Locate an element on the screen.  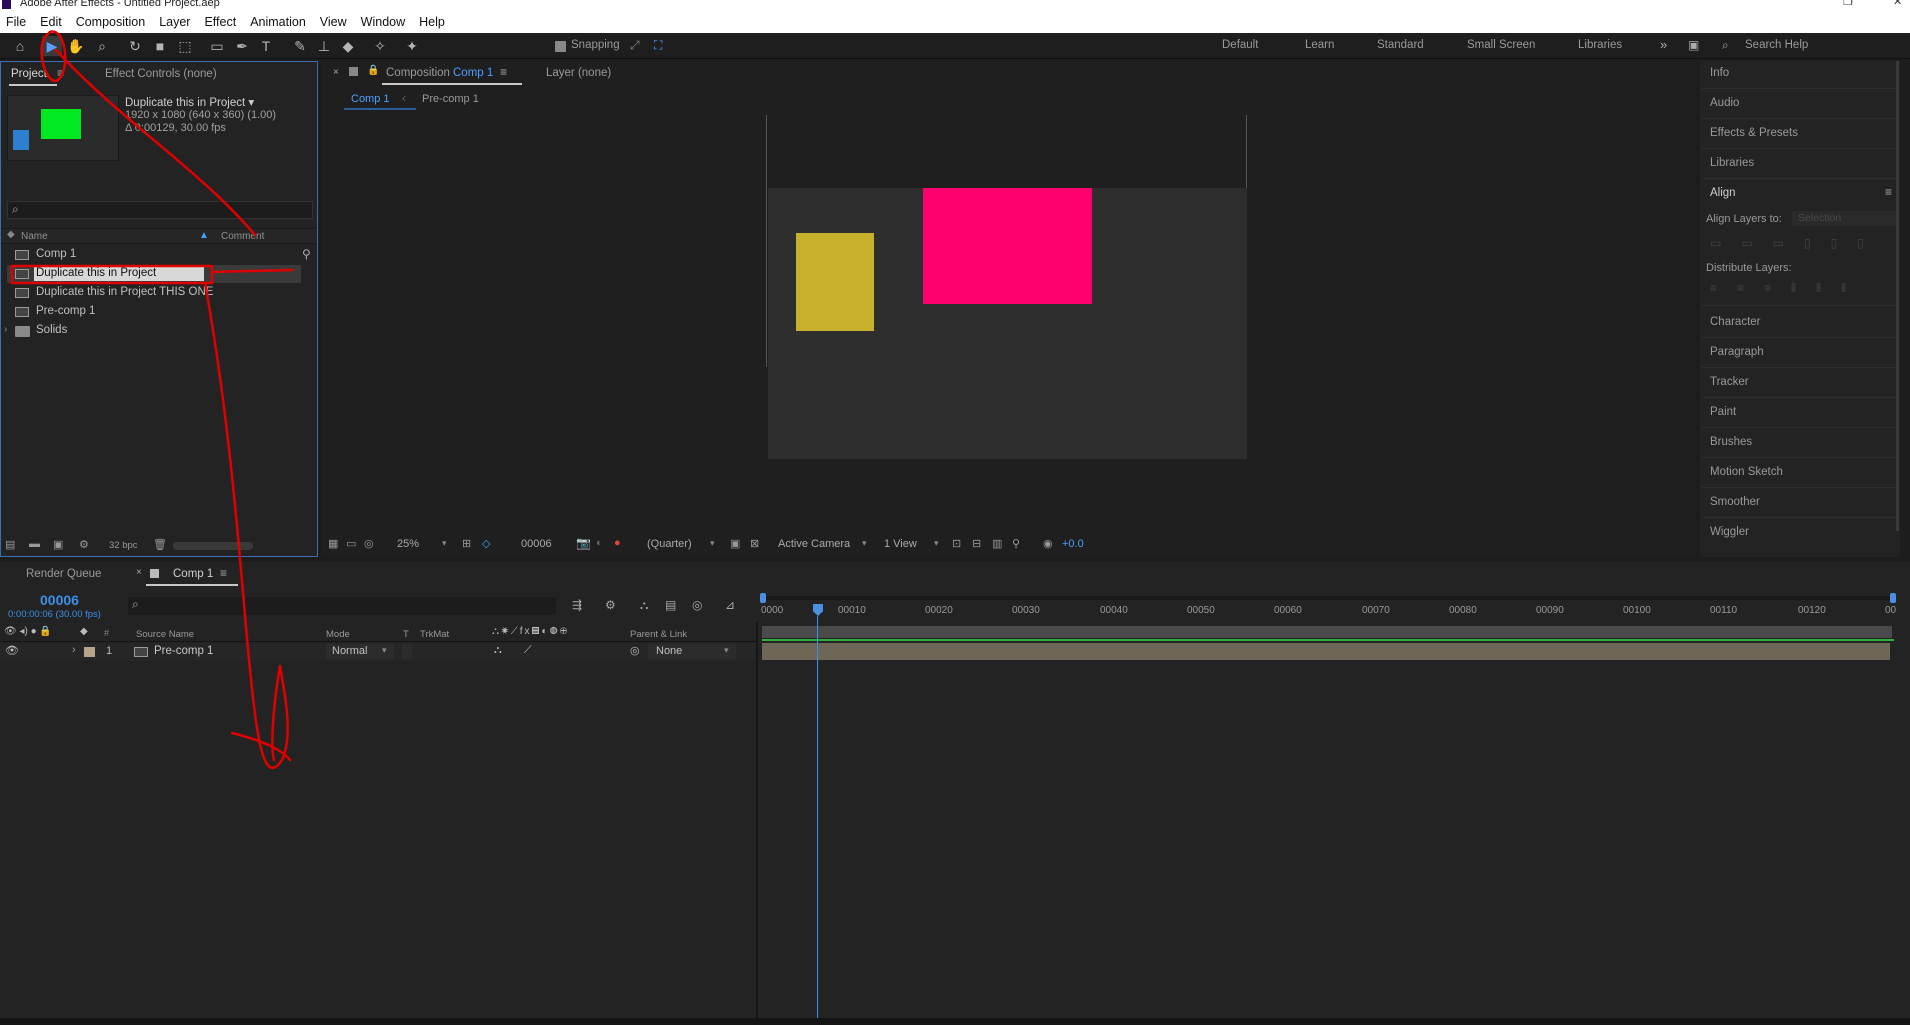
annotation-curve-arrow is located at coordinates (155, 142).